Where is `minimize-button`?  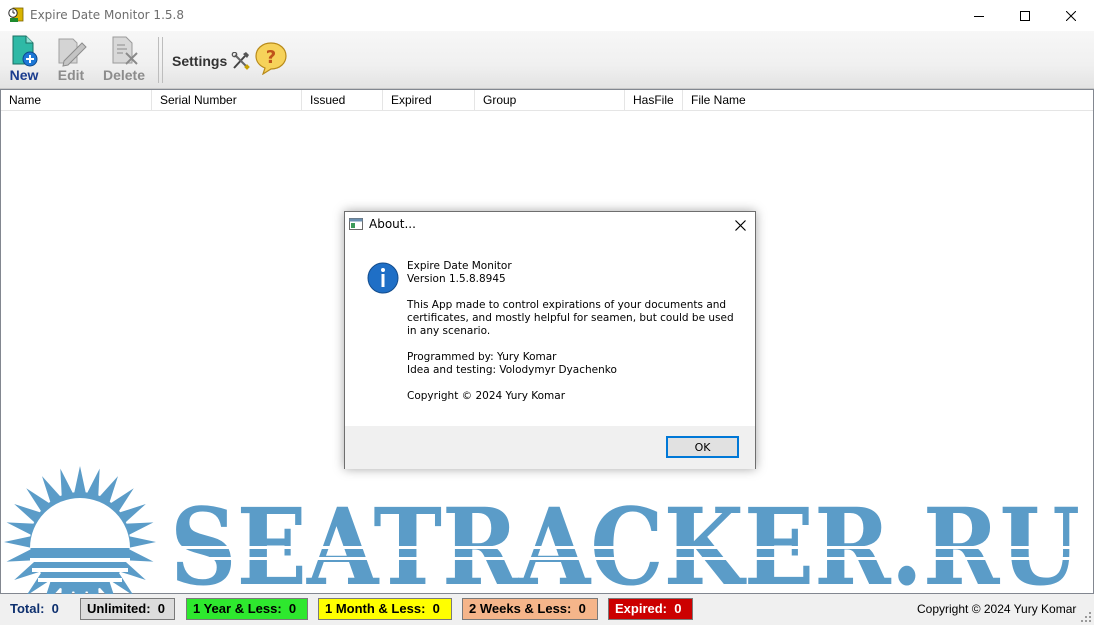 minimize-button is located at coordinates (979, 15).